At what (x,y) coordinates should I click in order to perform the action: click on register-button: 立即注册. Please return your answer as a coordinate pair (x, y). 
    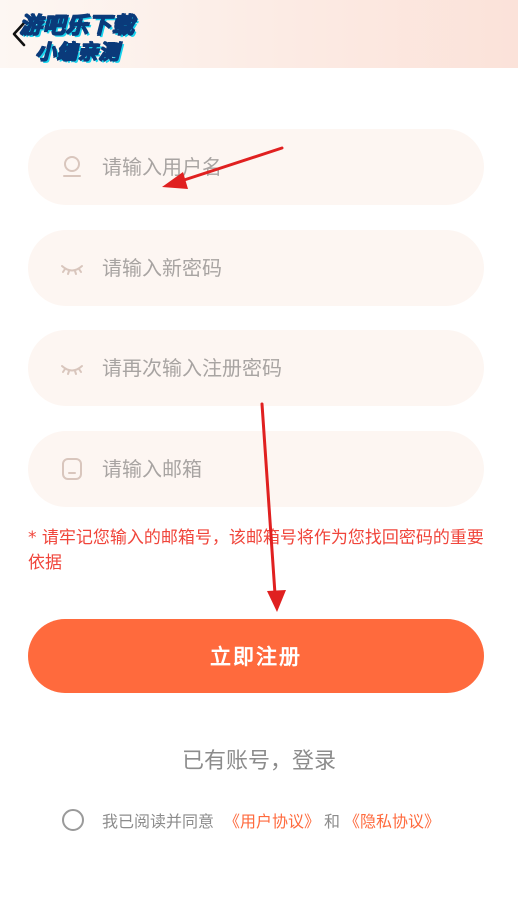
    Looking at the image, I should click on (256, 656).